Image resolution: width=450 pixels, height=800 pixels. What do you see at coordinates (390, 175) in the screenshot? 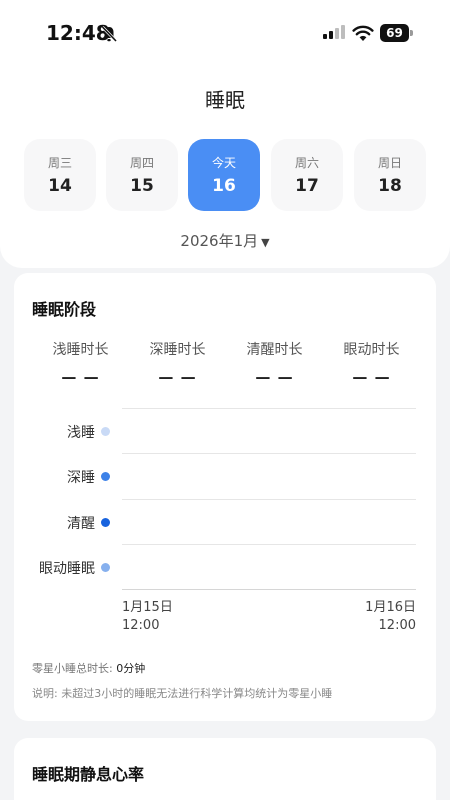
I see `day-item-18: 周日 18` at bounding box center [390, 175].